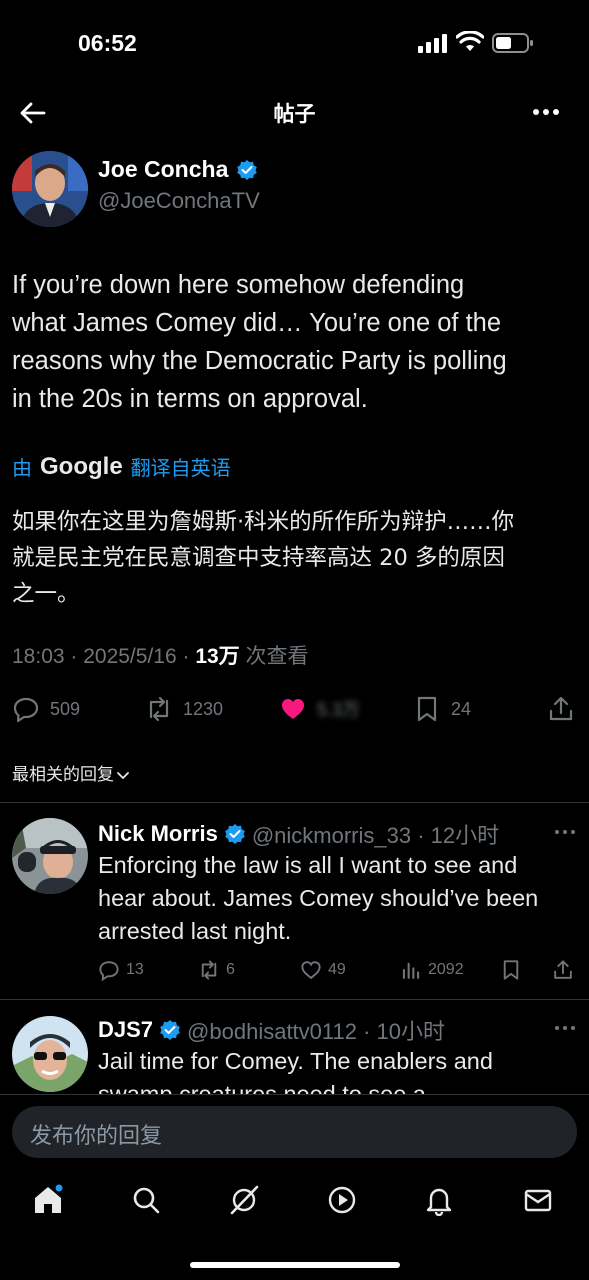 This screenshot has width=589, height=1280. I want to click on translation-attribution: 由 Google 翻译自英语, so click(121, 466).